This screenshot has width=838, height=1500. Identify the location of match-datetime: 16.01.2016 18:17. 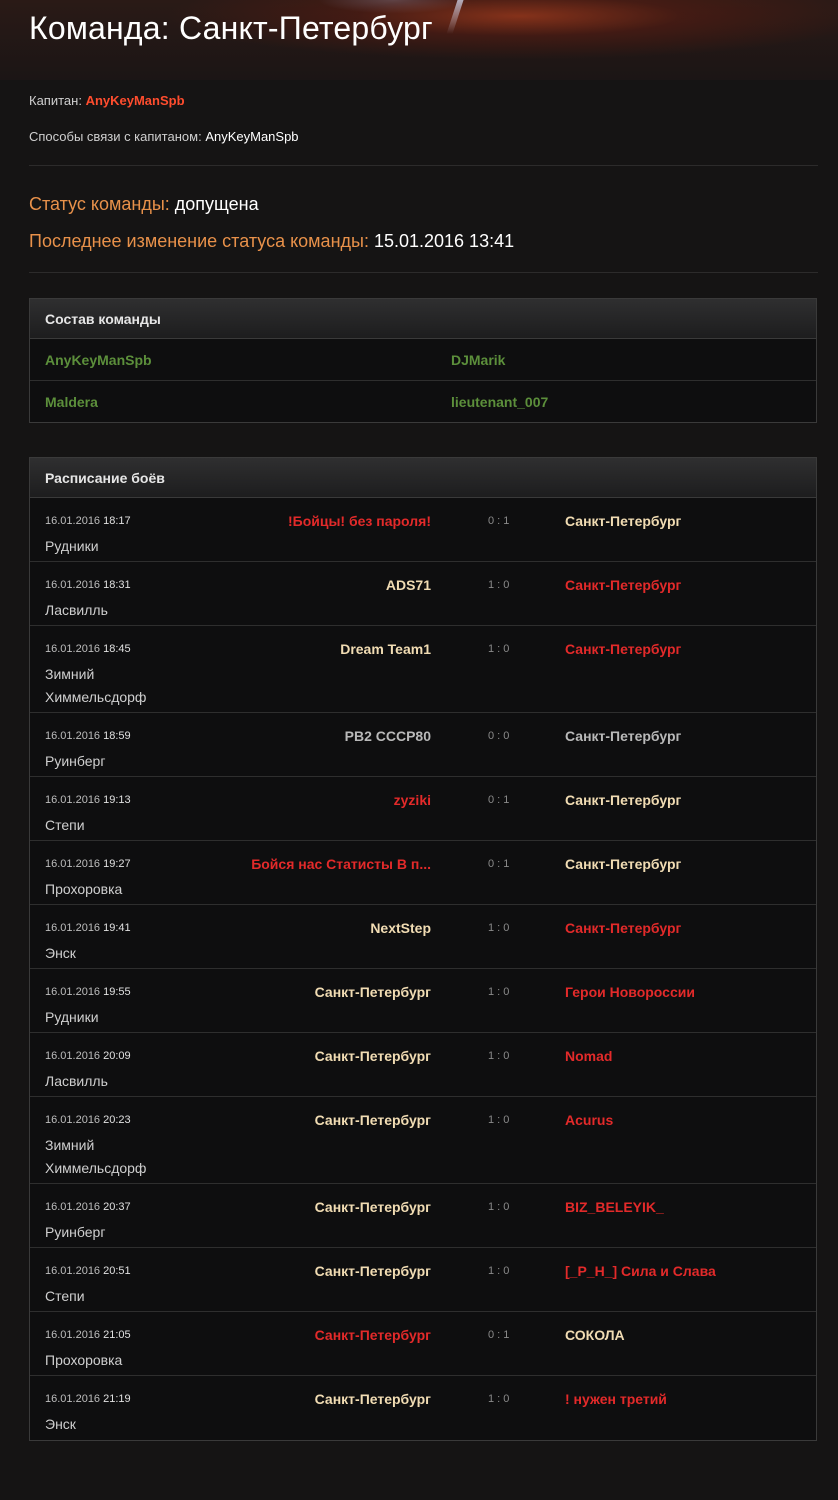
(88, 521).